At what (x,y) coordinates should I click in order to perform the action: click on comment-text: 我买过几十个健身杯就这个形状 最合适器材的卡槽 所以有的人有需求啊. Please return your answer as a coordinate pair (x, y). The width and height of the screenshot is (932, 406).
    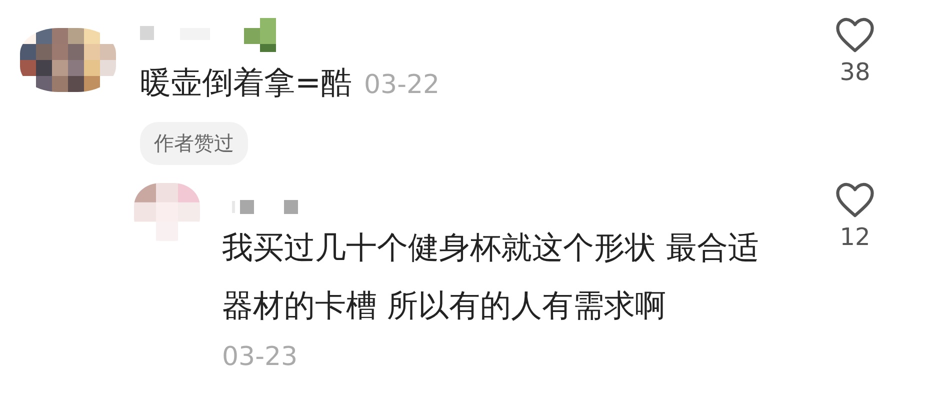
    Looking at the image, I should click on (490, 277).